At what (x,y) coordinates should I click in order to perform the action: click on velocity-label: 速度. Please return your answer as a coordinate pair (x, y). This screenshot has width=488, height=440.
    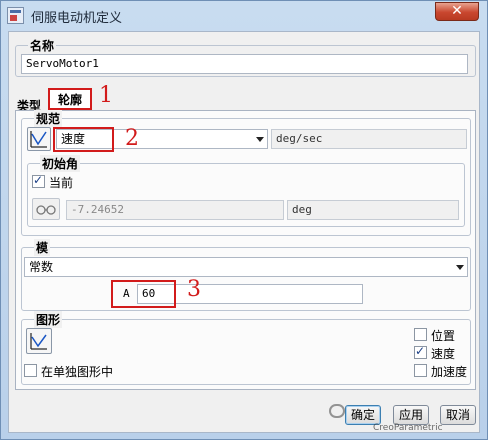
    Looking at the image, I should click on (443, 354).